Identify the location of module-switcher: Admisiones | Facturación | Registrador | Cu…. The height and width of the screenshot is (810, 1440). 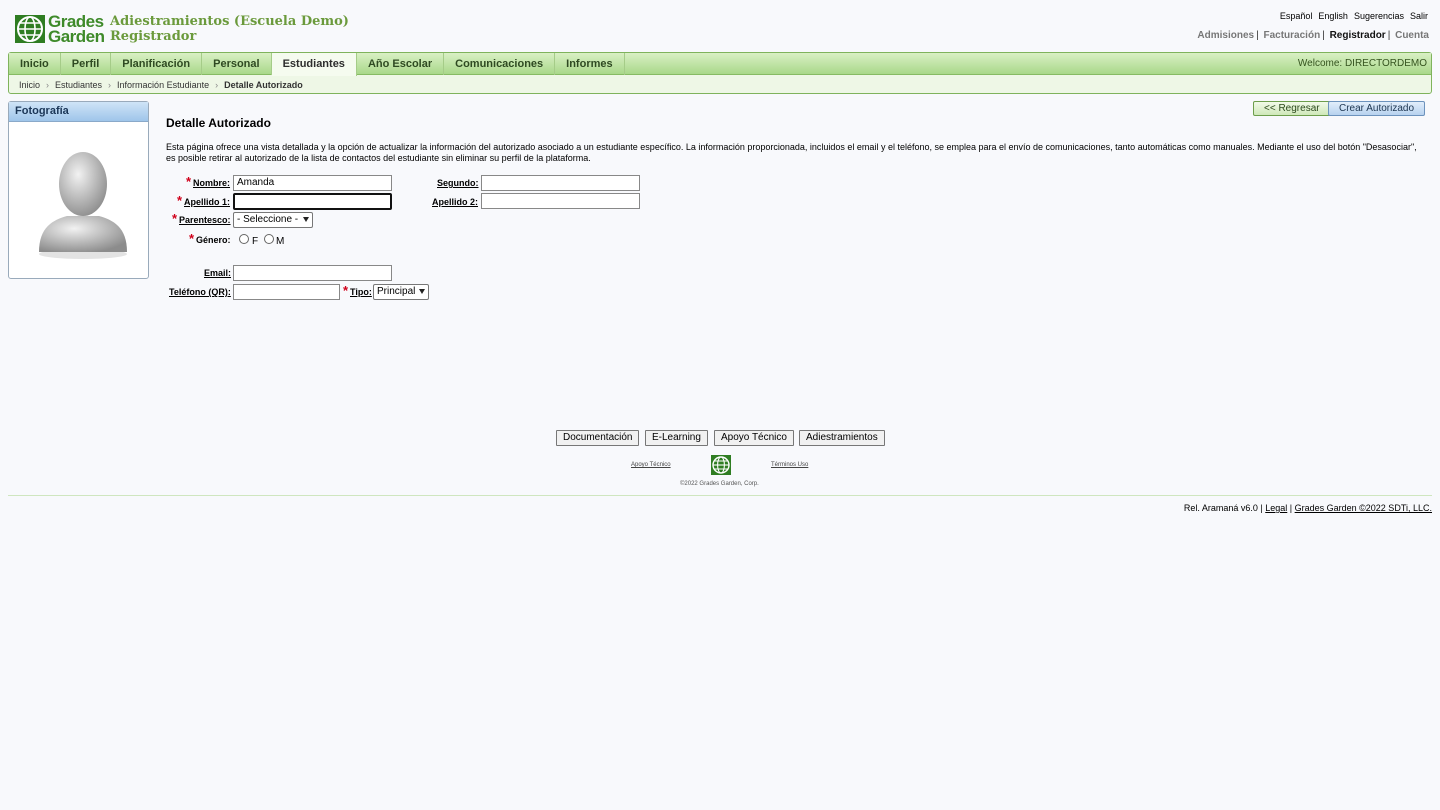
(1313, 35).